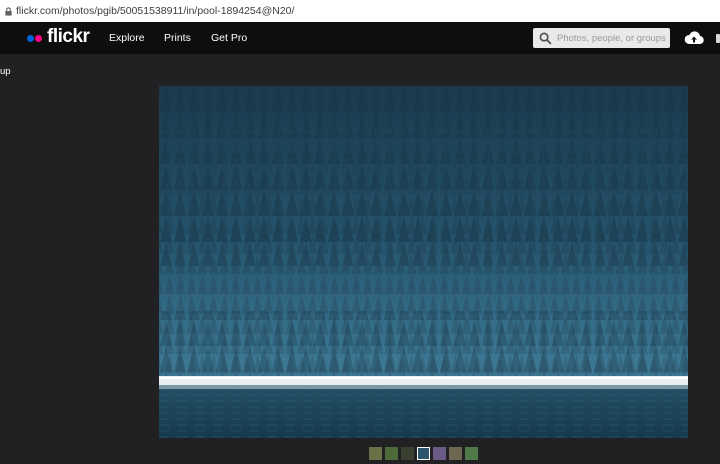 The width and height of the screenshot is (720, 464). What do you see at coordinates (545, 38) in the screenshot?
I see `search-icon` at bounding box center [545, 38].